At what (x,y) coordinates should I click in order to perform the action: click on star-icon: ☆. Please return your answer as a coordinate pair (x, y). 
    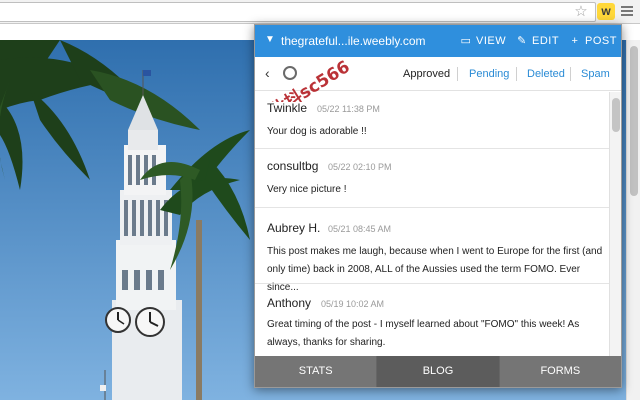
    Looking at the image, I should click on (581, 12).